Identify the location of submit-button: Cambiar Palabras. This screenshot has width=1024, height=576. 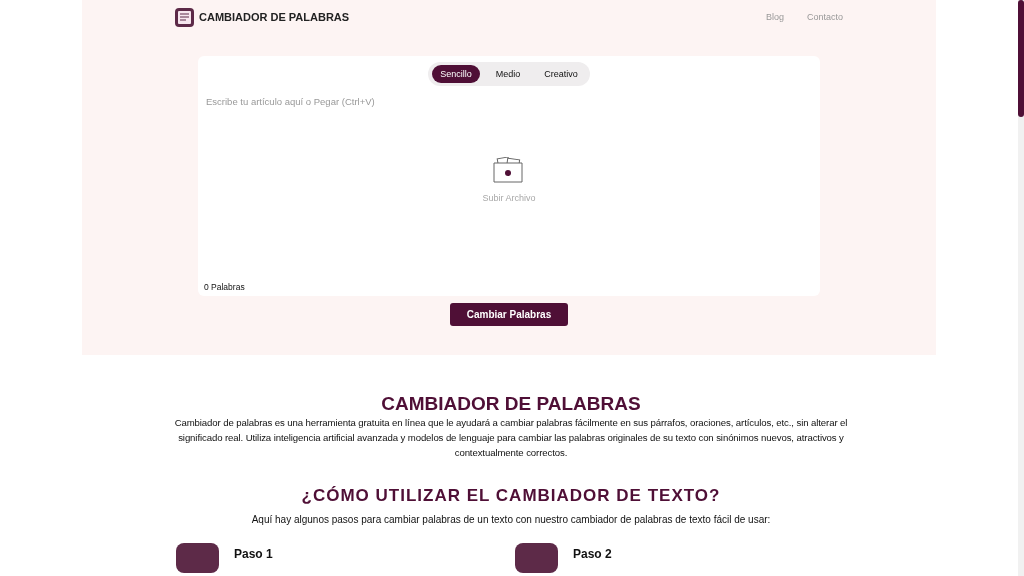
(509, 314).